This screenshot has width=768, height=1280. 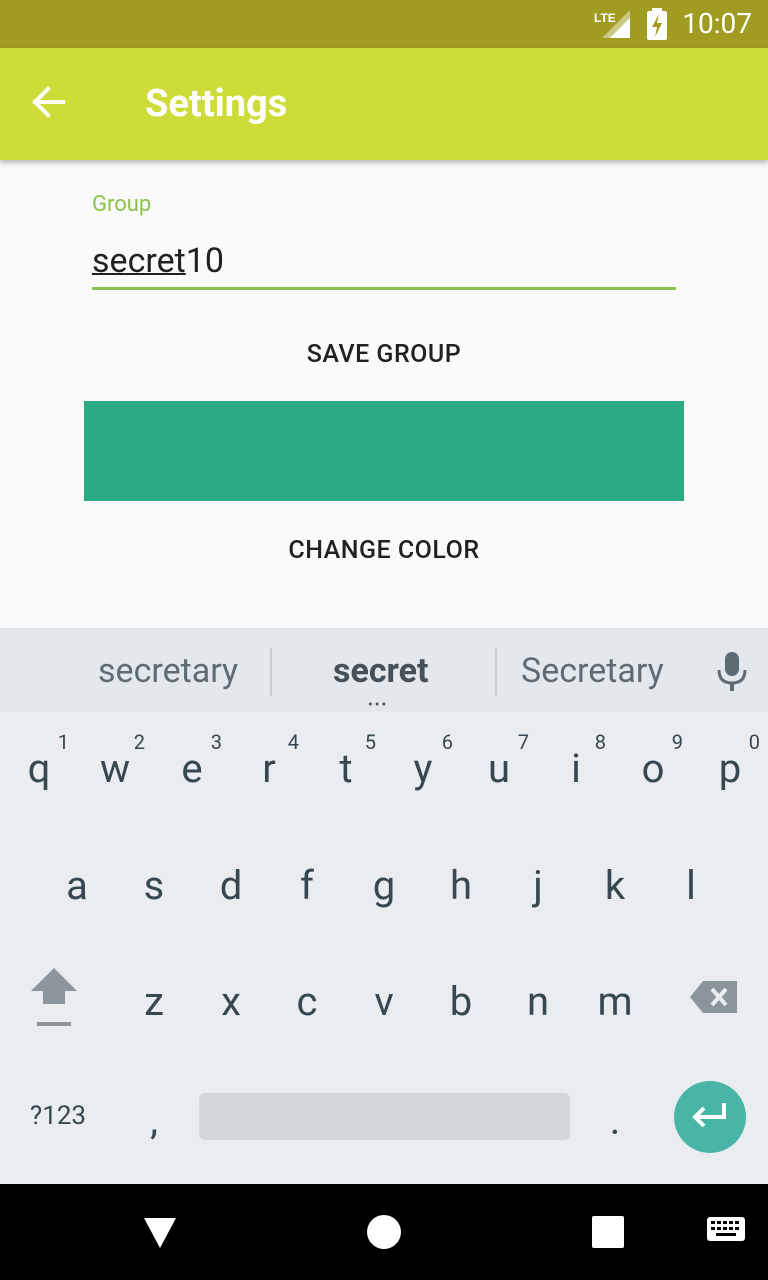 I want to click on key-label: q, so click(x=39, y=768).